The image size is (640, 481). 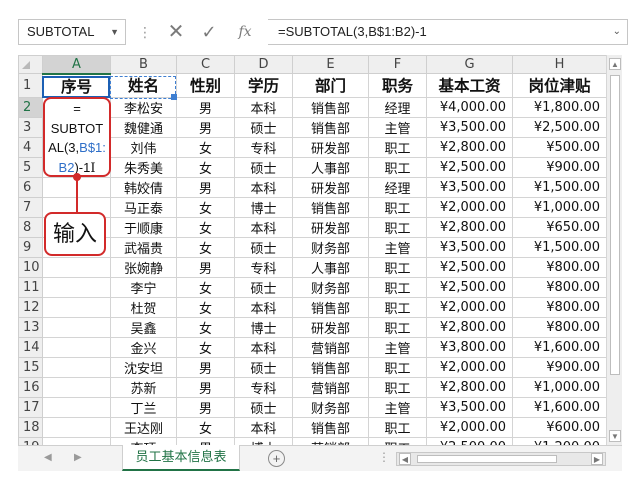 What do you see at coordinates (617, 32) in the screenshot?
I see `expand-formula-bar-icon: ⌄` at bounding box center [617, 32].